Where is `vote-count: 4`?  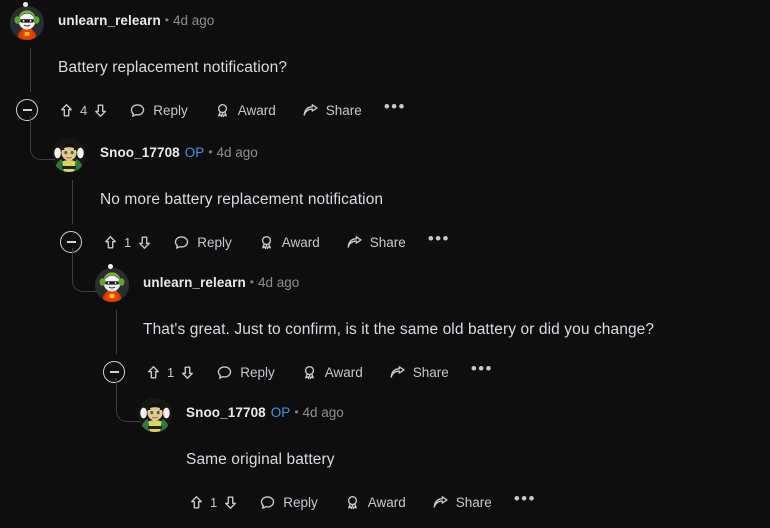
vote-count: 4 is located at coordinates (84, 110).